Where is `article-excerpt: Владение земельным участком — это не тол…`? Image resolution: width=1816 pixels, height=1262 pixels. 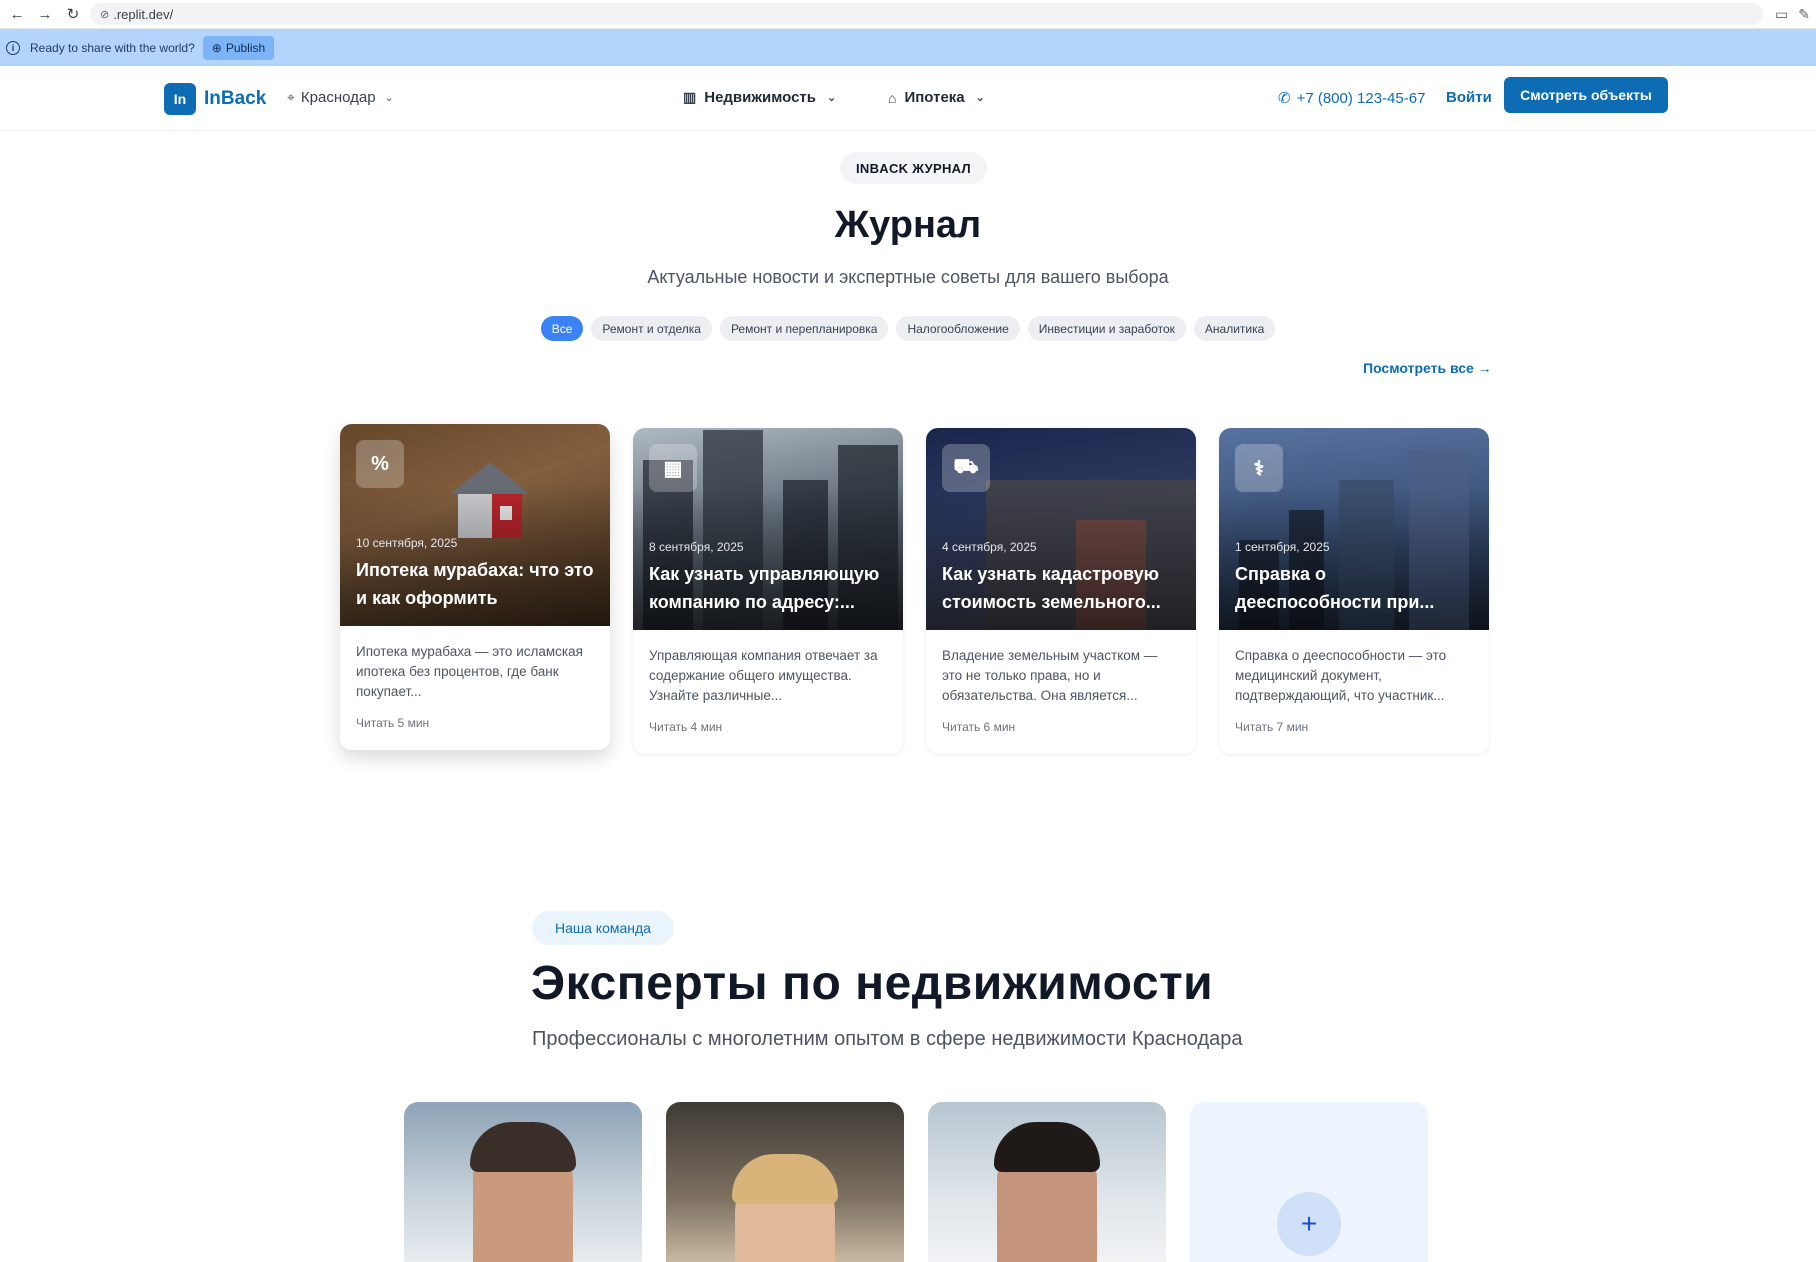 article-excerpt: Владение земельным участком — это не тол… is located at coordinates (1050, 675).